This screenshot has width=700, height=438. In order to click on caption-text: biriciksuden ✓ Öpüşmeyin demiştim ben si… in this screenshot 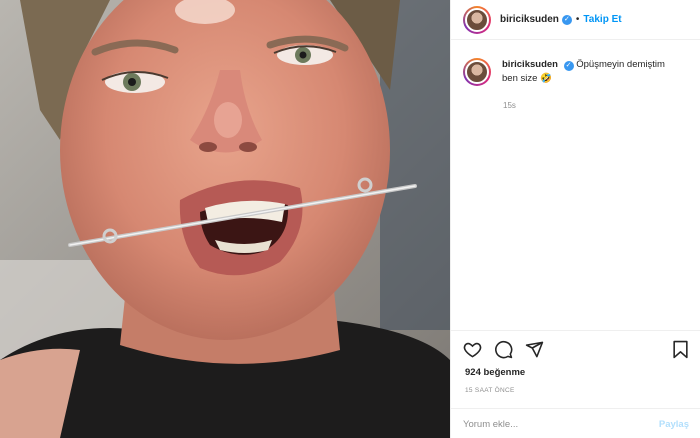, I will do `click(592, 72)`.